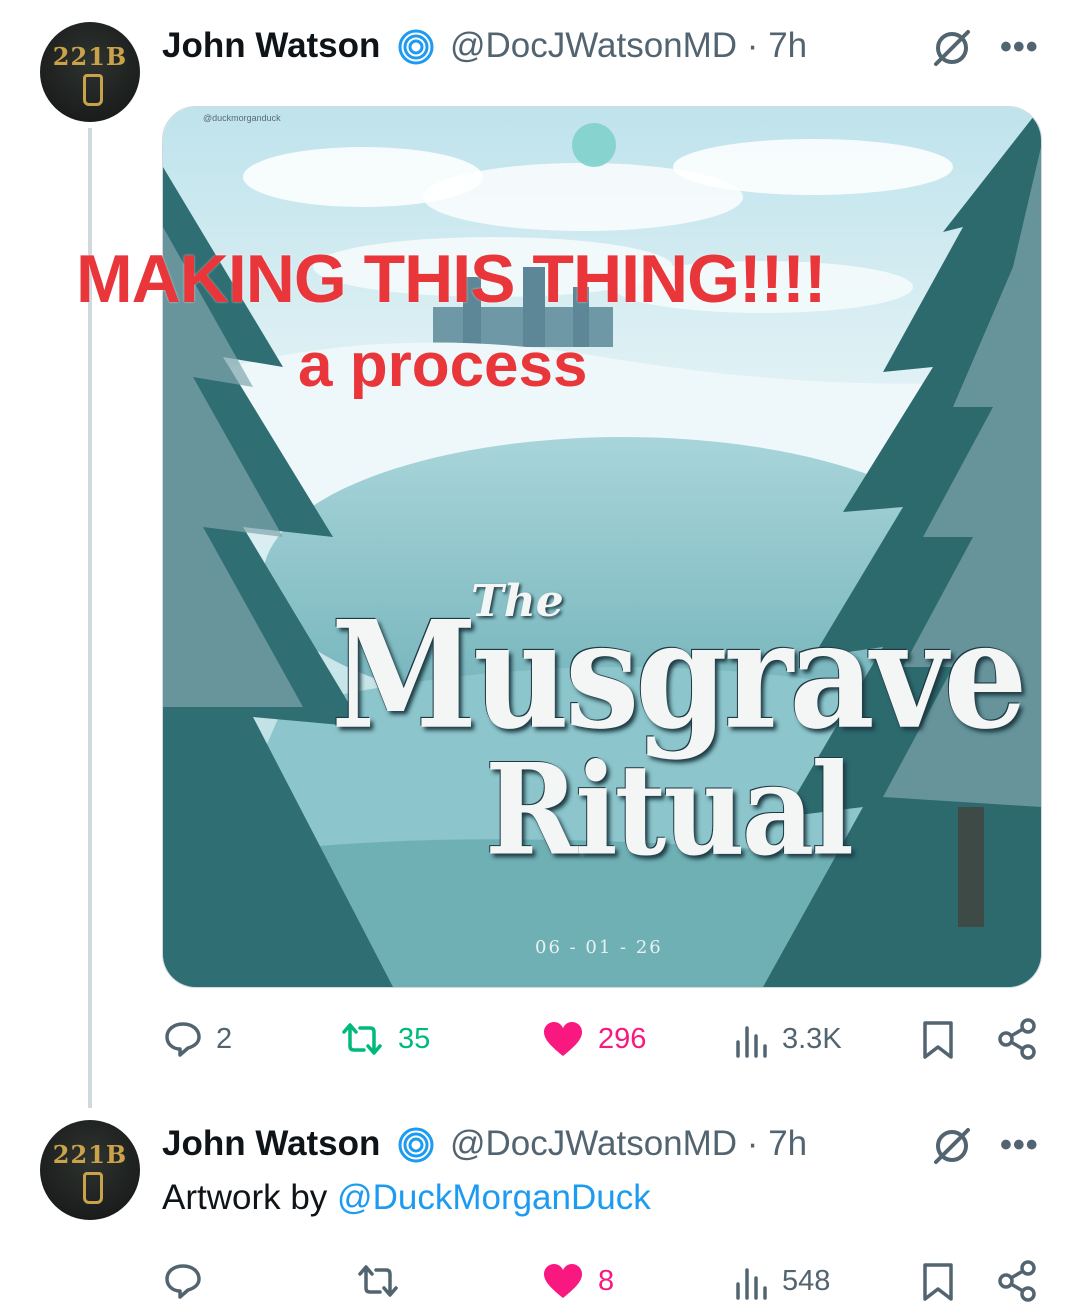  Describe the element at coordinates (385, 1039) in the screenshot. I see `retweet-button: 35` at that location.